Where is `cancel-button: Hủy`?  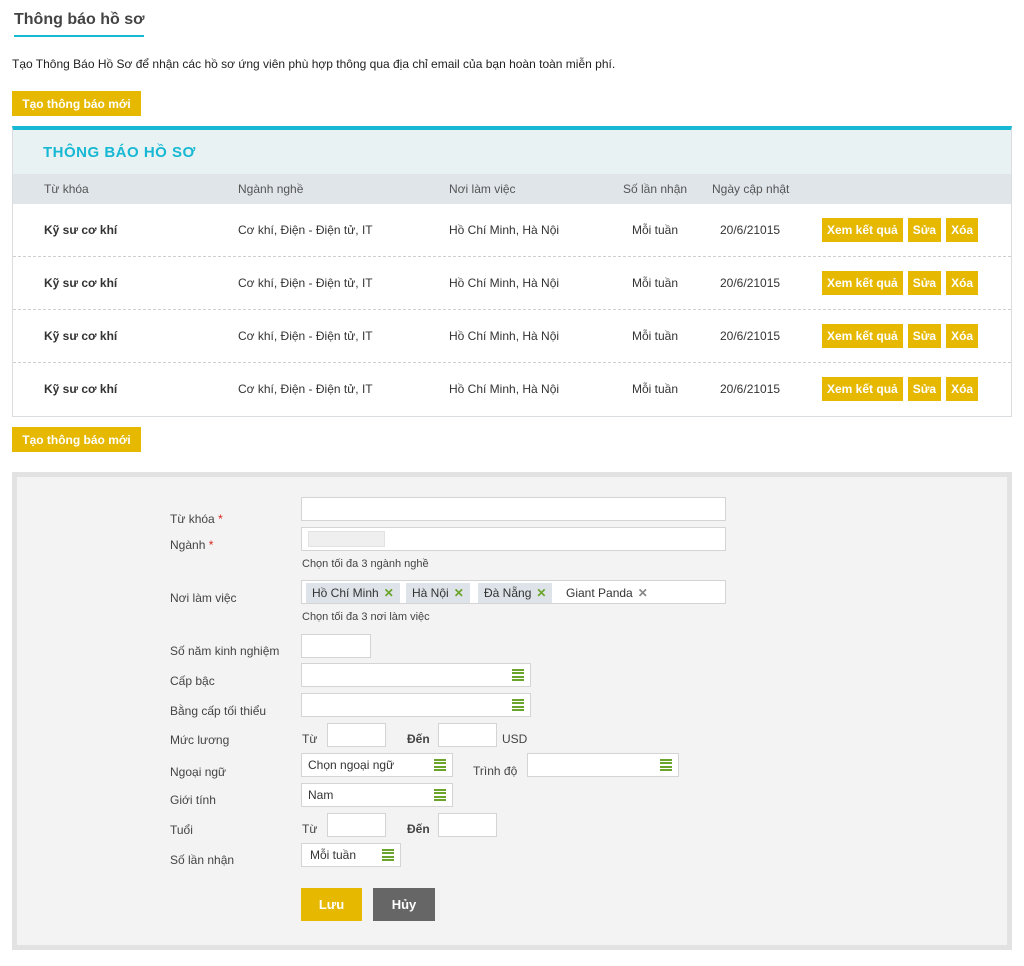 cancel-button: Hủy is located at coordinates (404, 904).